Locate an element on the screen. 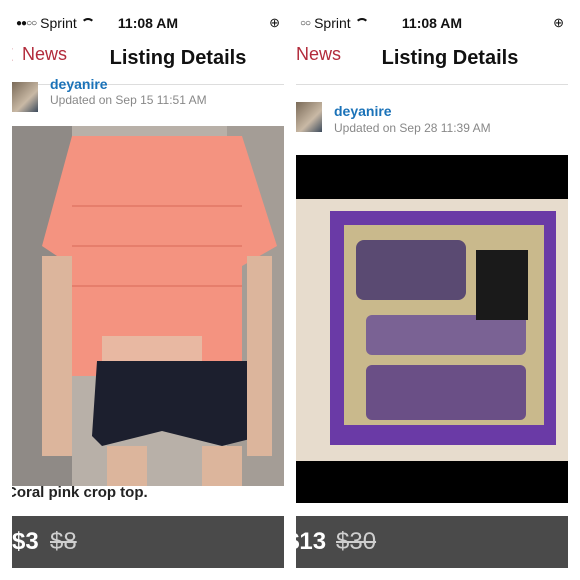  updated-timestamp: Updated on Sep 15 11:51 AM is located at coordinates (128, 100).